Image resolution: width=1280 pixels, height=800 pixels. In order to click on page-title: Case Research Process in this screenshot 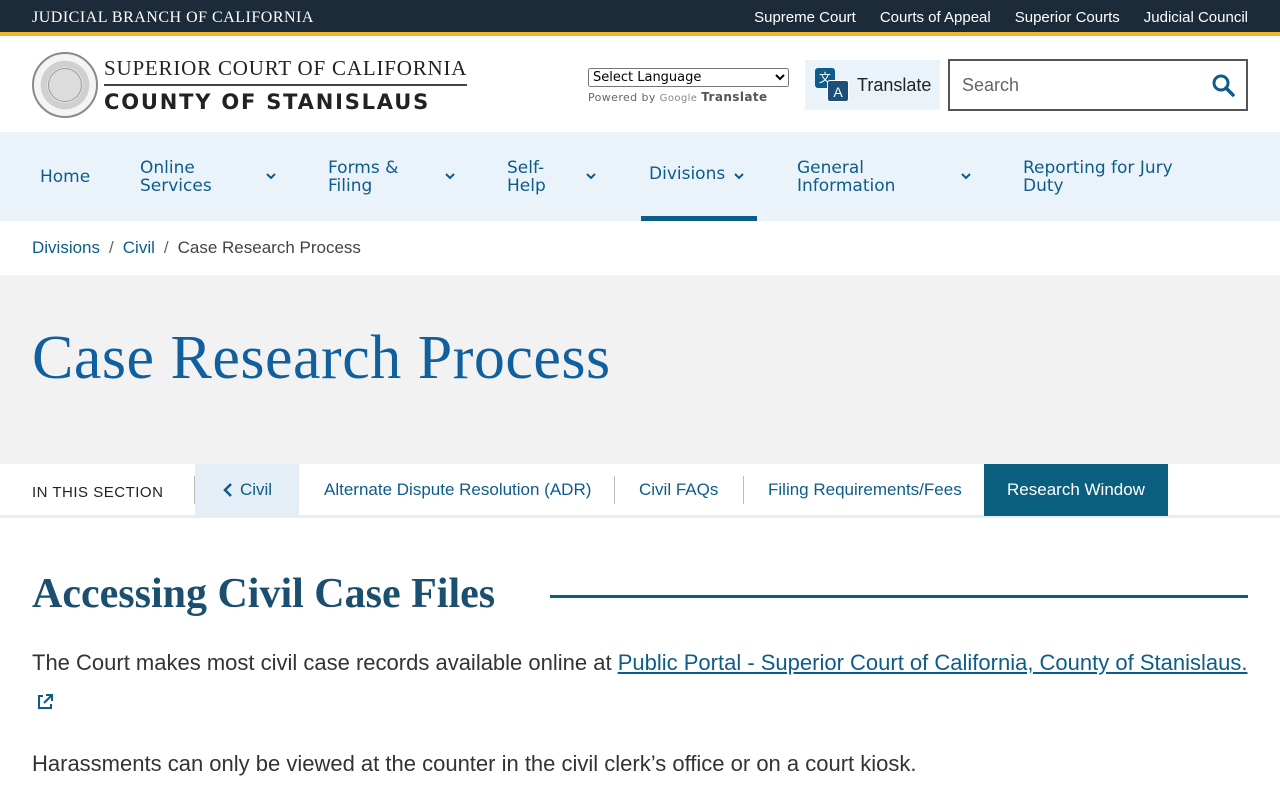, I will do `click(321, 358)`.